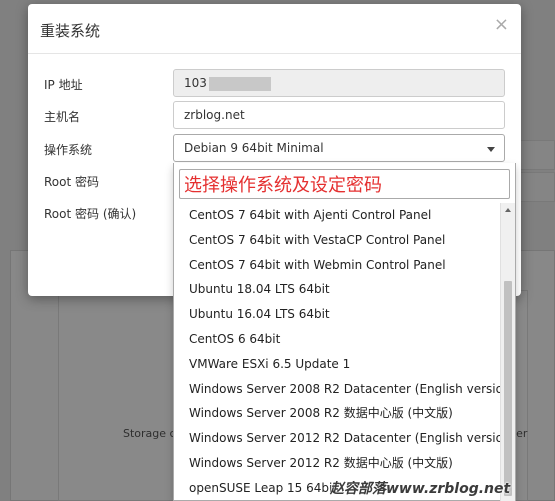  I want to click on root-password-confirm-label: Root 密码 (确认), so click(90, 214).